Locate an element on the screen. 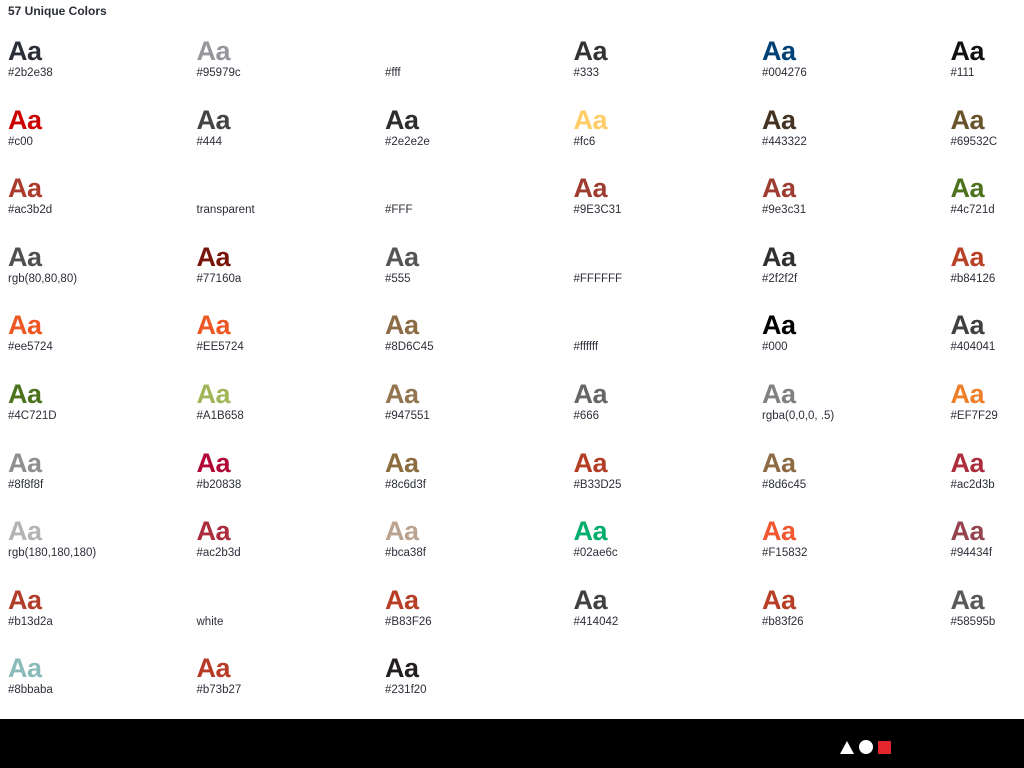 This screenshot has width=1024, height=768. footer-bar is located at coordinates (512, 743).